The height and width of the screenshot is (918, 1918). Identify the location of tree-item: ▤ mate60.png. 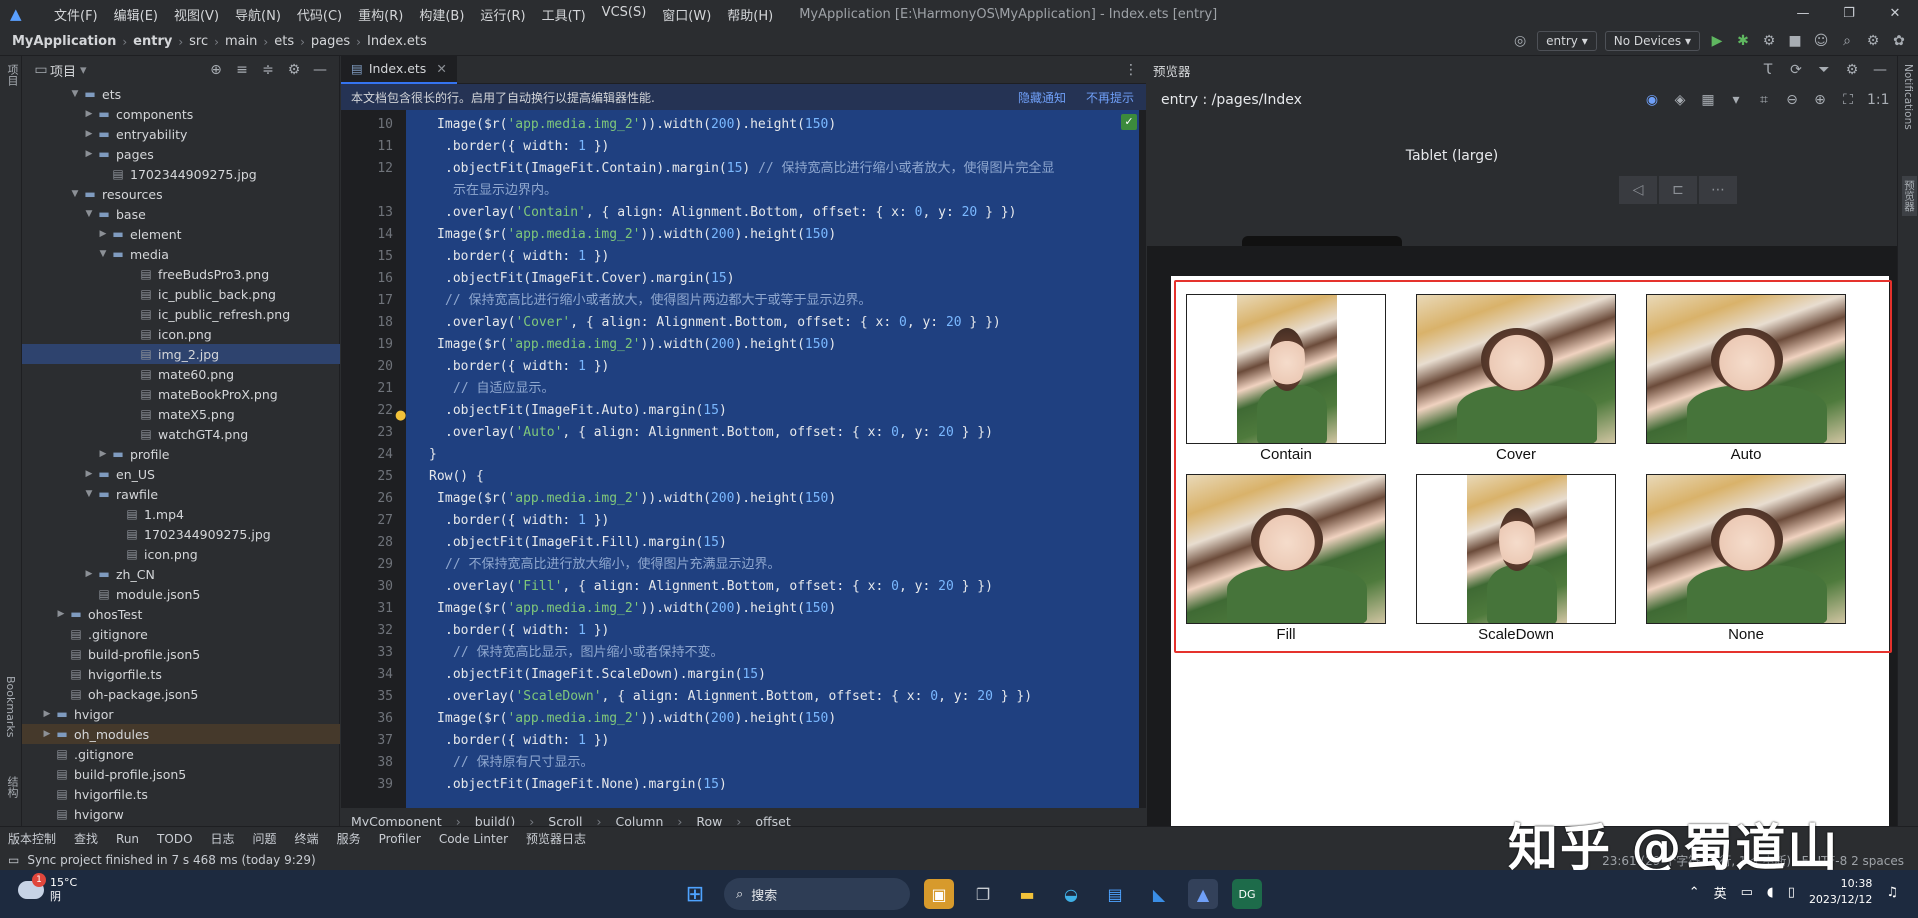
(181, 374).